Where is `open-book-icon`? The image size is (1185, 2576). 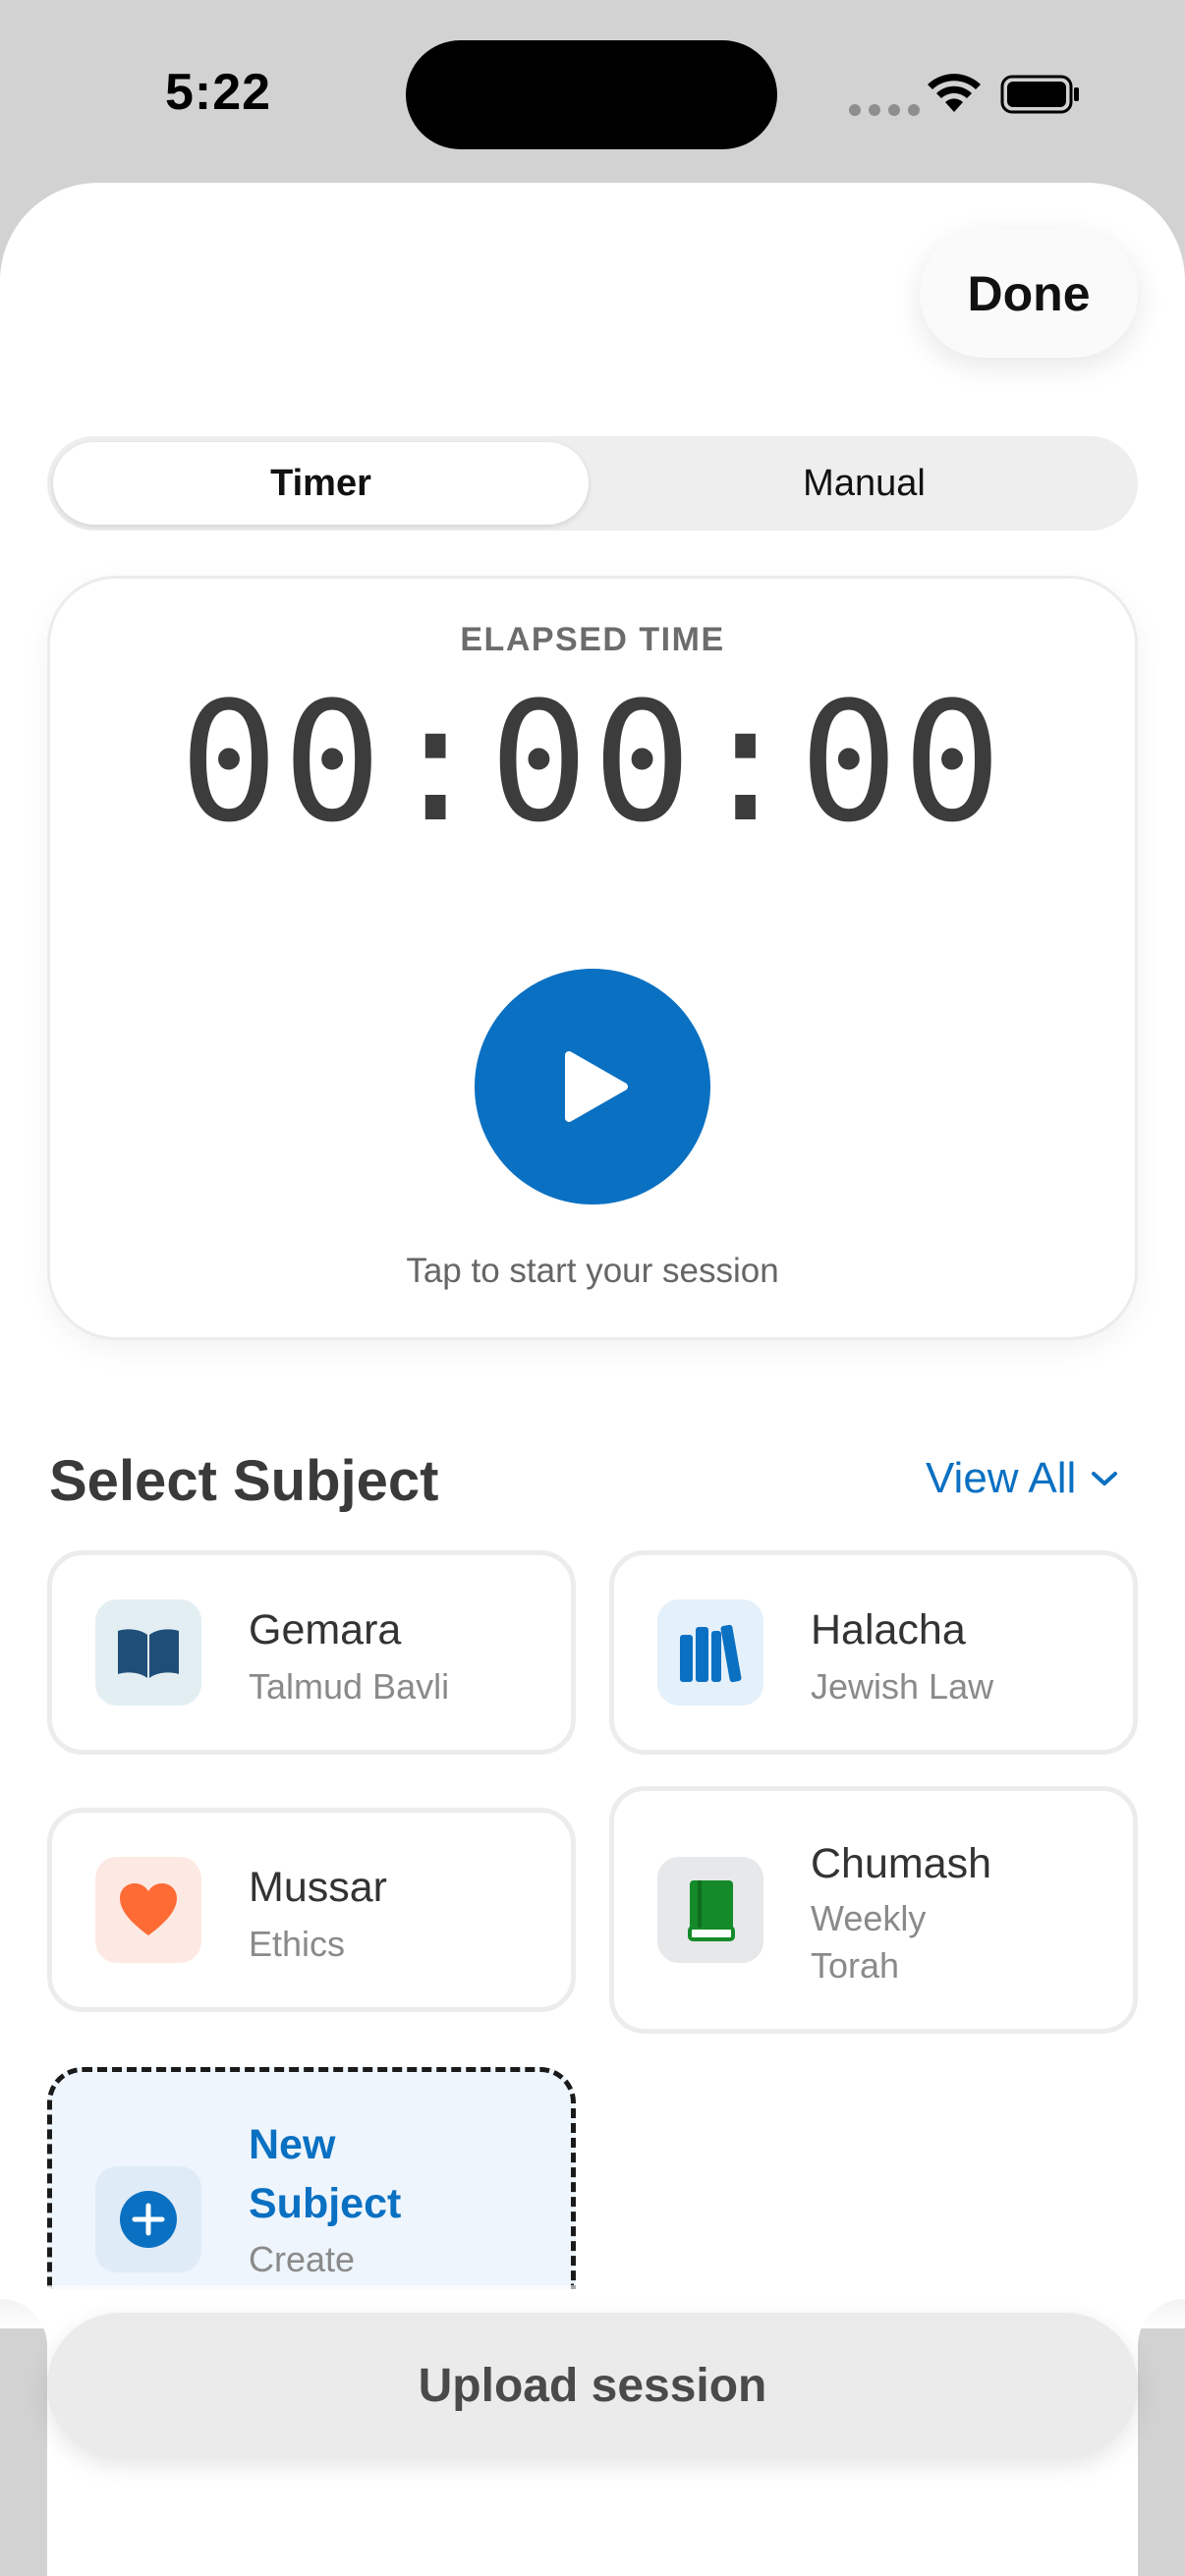 open-book-icon is located at coordinates (148, 1652).